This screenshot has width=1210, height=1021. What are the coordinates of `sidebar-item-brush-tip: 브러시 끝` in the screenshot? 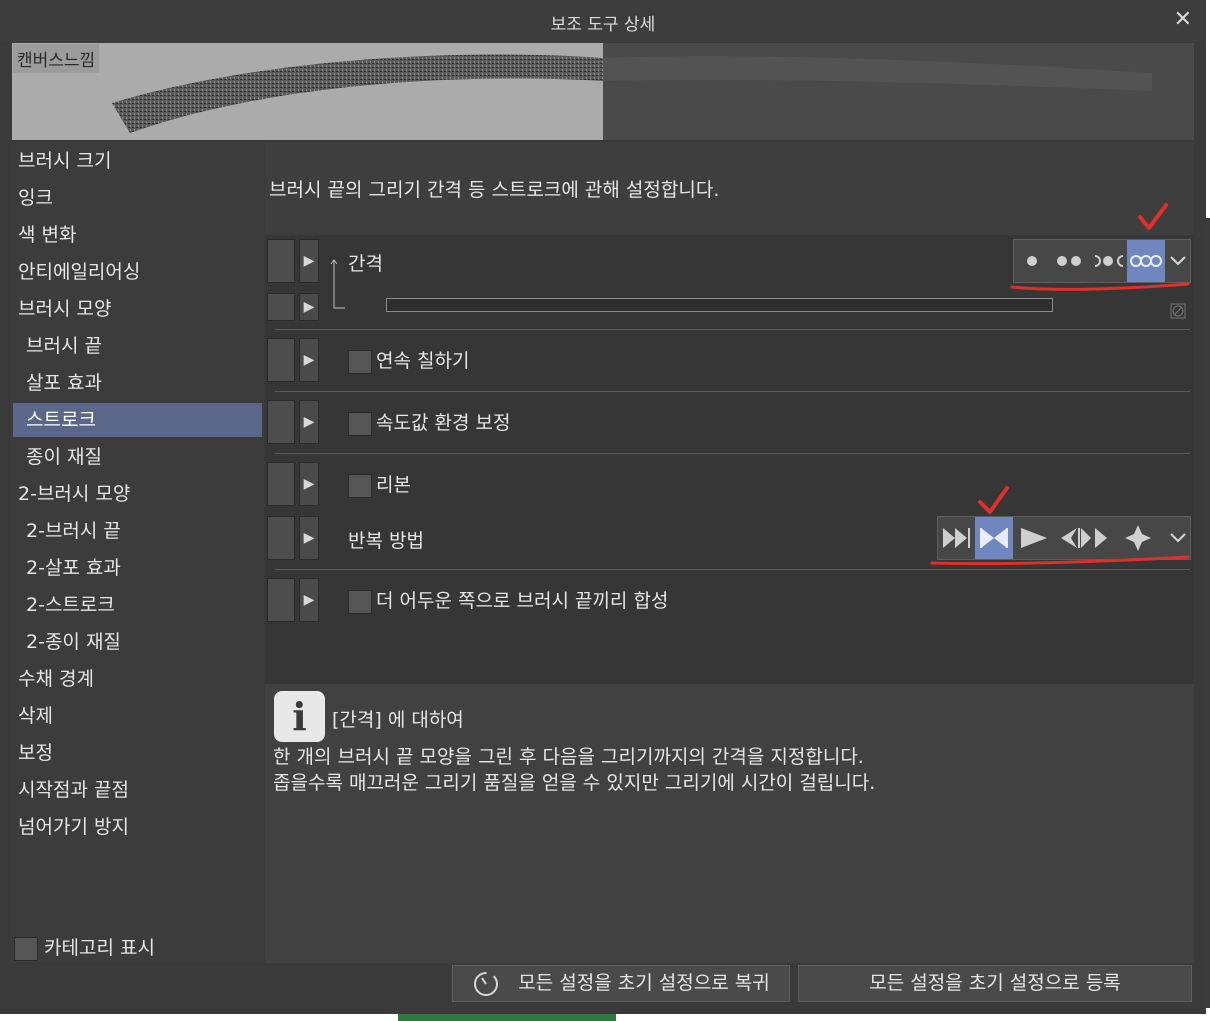 It's located at (137, 346).